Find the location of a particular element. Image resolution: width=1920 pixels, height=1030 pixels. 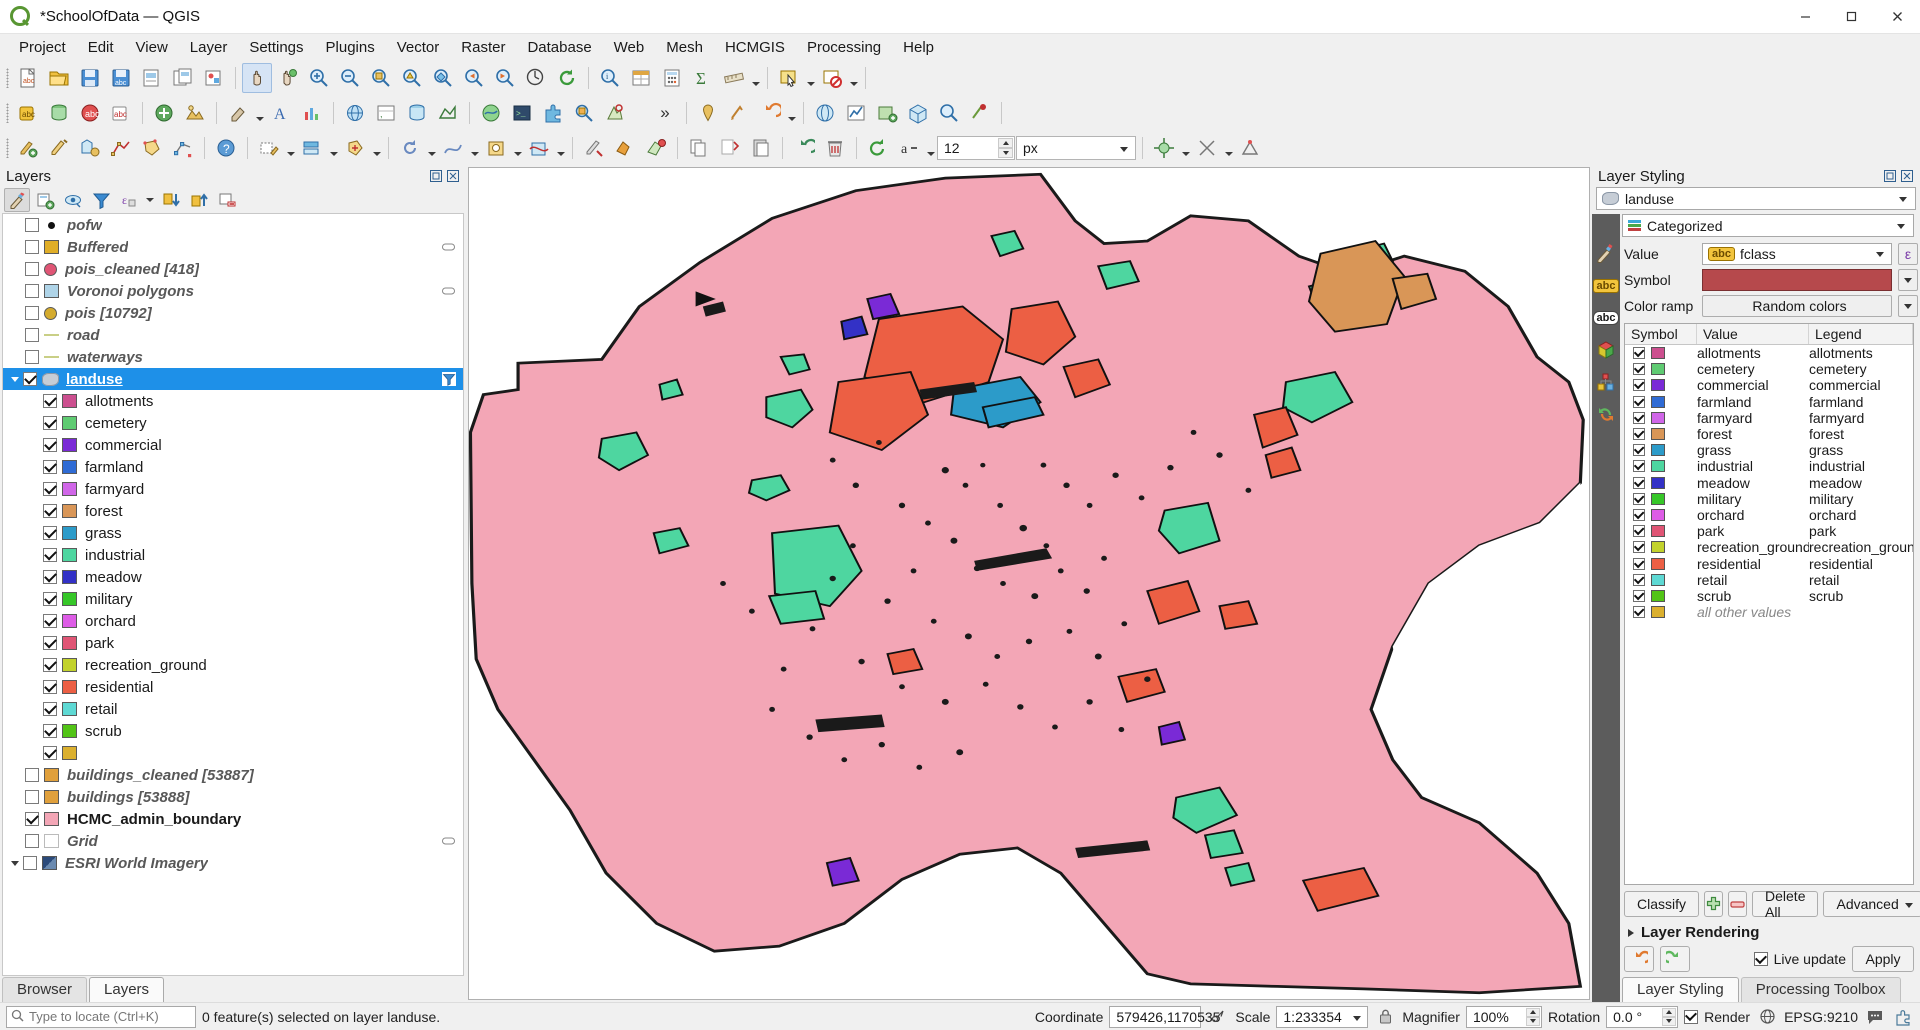

layer-row-buildings-cleaned: buildings_cleaned [53887] is located at coordinates (233, 775).